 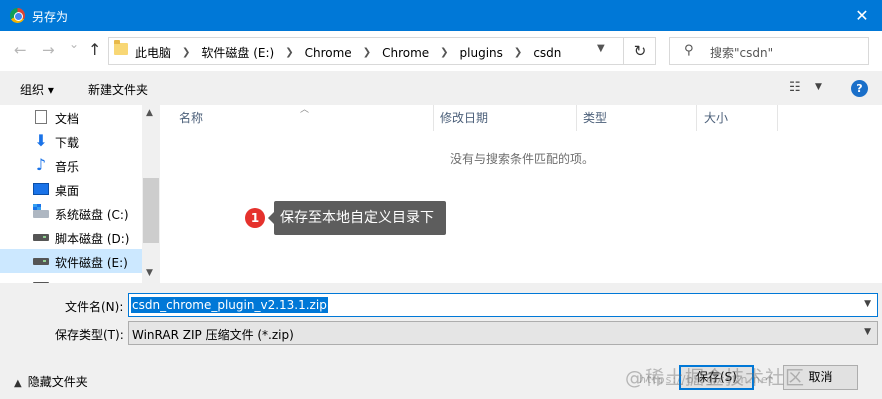 What do you see at coordinates (118, 89) in the screenshot?
I see `new-folder-button: 新建文件夹` at bounding box center [118, 89].